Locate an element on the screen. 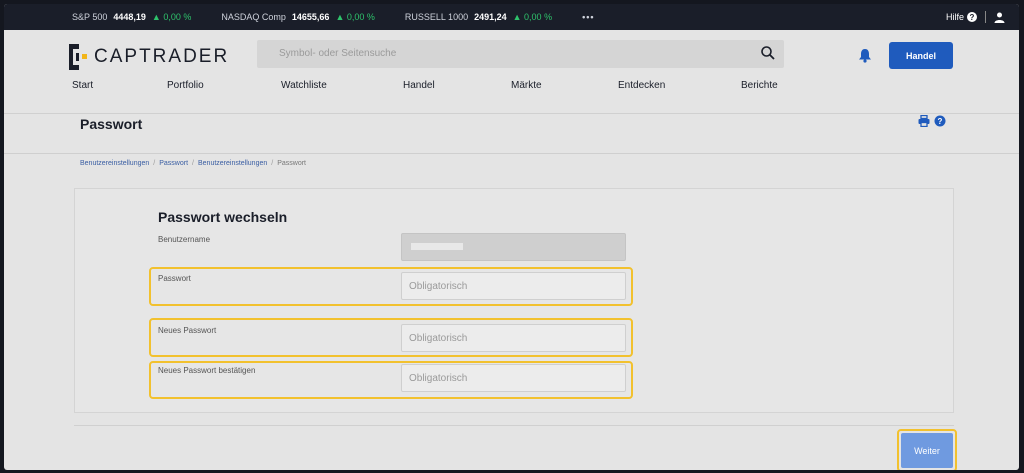  nav-item-handel: Handel is located at coordinates (419, 85).